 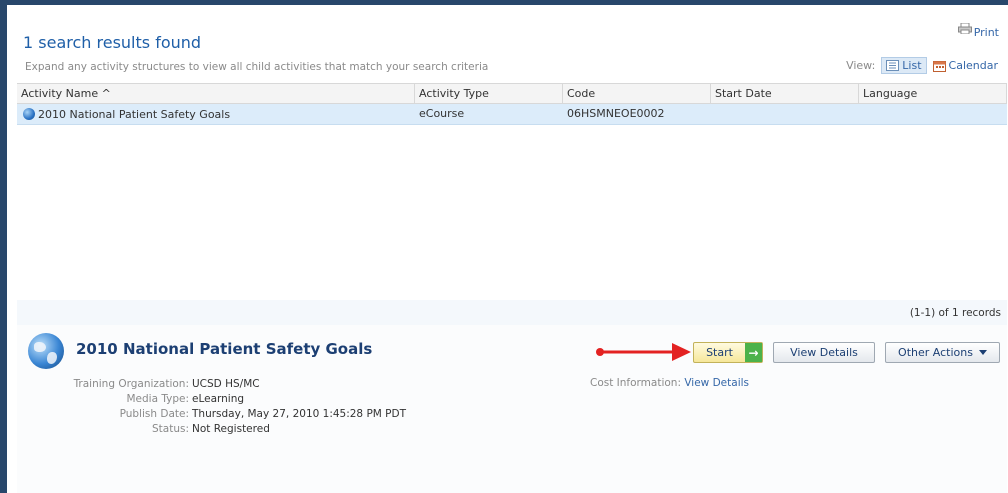 What do you see at coordinates (442, 113) in the screenshot?
I see `row-activity-type: eCourse` at bounding box center [442, 113].